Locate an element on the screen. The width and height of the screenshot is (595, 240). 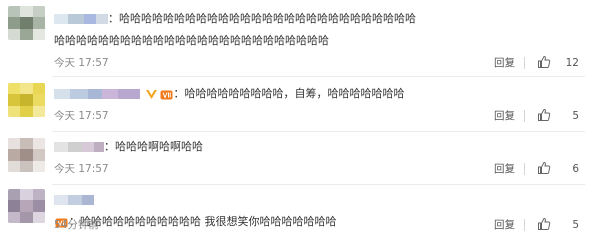
like-count: 12 is located at coordinates (572, 63).